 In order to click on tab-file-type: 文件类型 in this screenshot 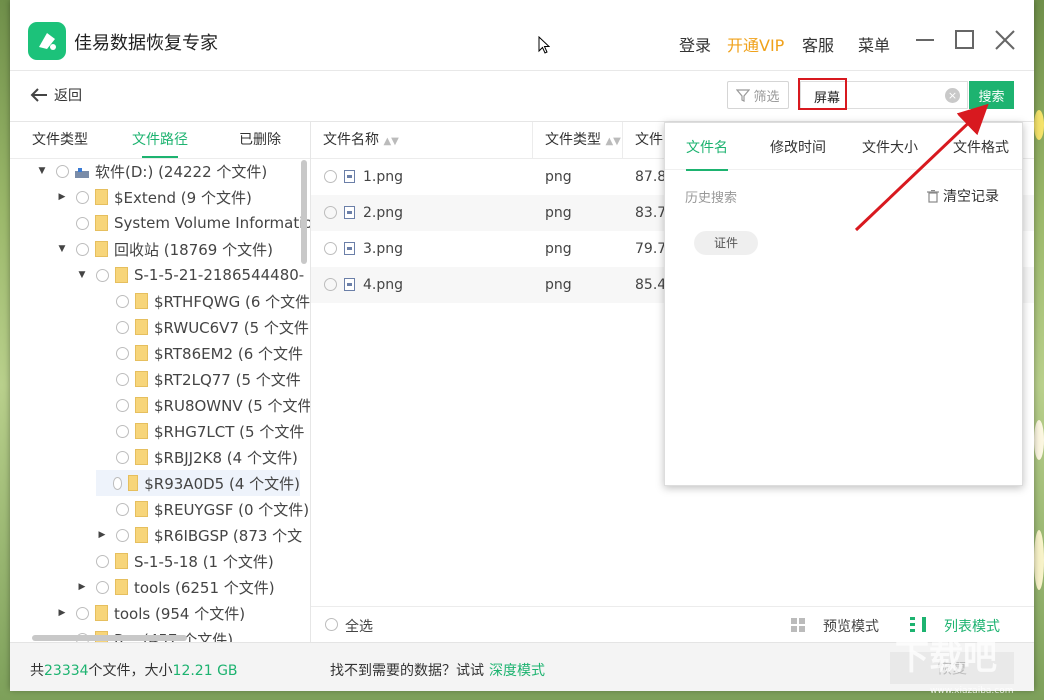, I will do `click(60, 140)`.